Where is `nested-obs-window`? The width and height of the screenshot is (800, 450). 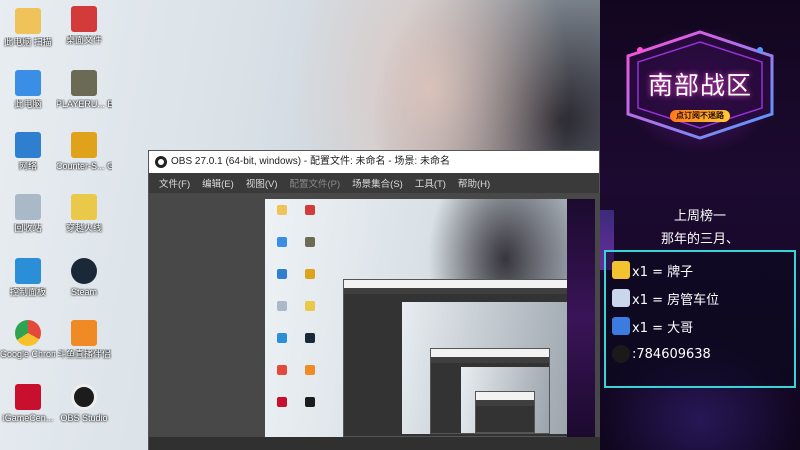
nested-obs-window is located at coordinates (461, 358).